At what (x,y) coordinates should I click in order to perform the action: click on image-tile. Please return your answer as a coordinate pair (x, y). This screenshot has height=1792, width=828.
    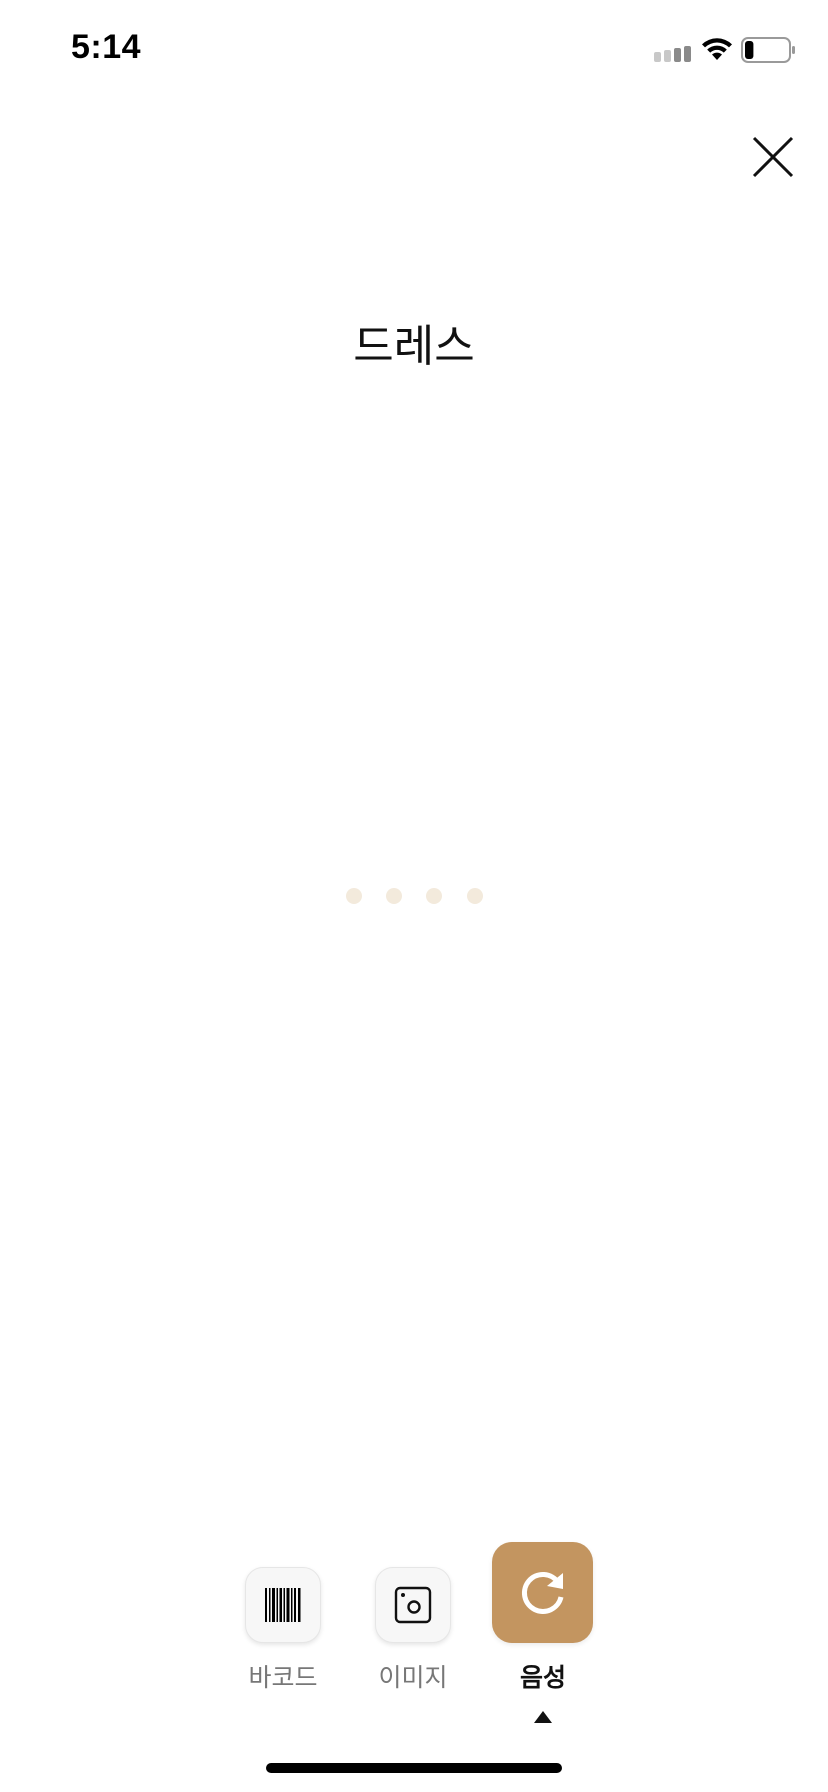
    Looking at the image, I should click on (413, 1605).